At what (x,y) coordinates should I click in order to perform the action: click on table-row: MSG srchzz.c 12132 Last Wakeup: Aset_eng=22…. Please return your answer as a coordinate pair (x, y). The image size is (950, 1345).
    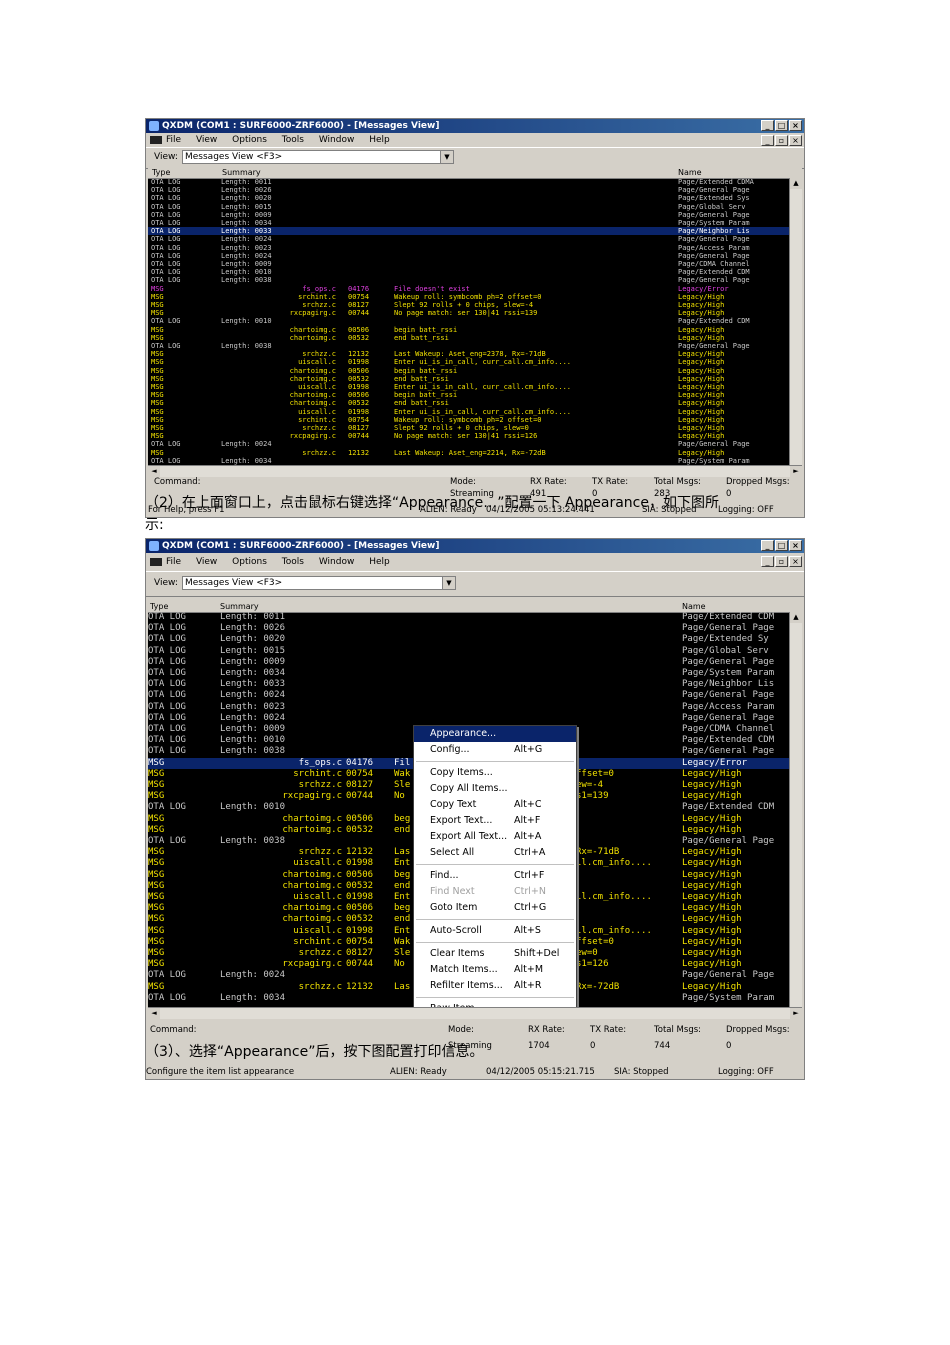
    Looking at the image, I should click on (469, 453).